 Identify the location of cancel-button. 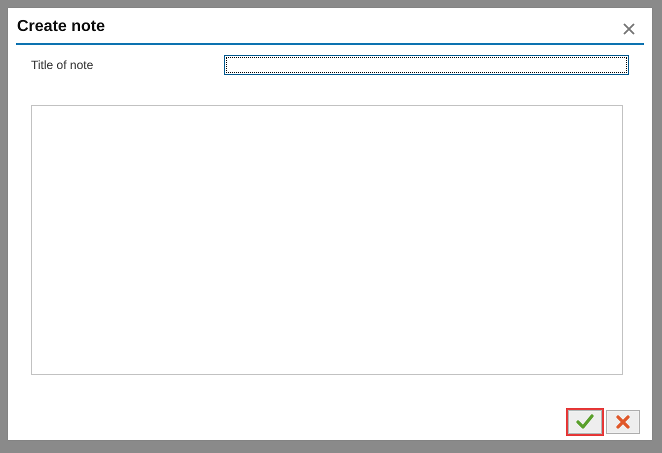
(623, 422).